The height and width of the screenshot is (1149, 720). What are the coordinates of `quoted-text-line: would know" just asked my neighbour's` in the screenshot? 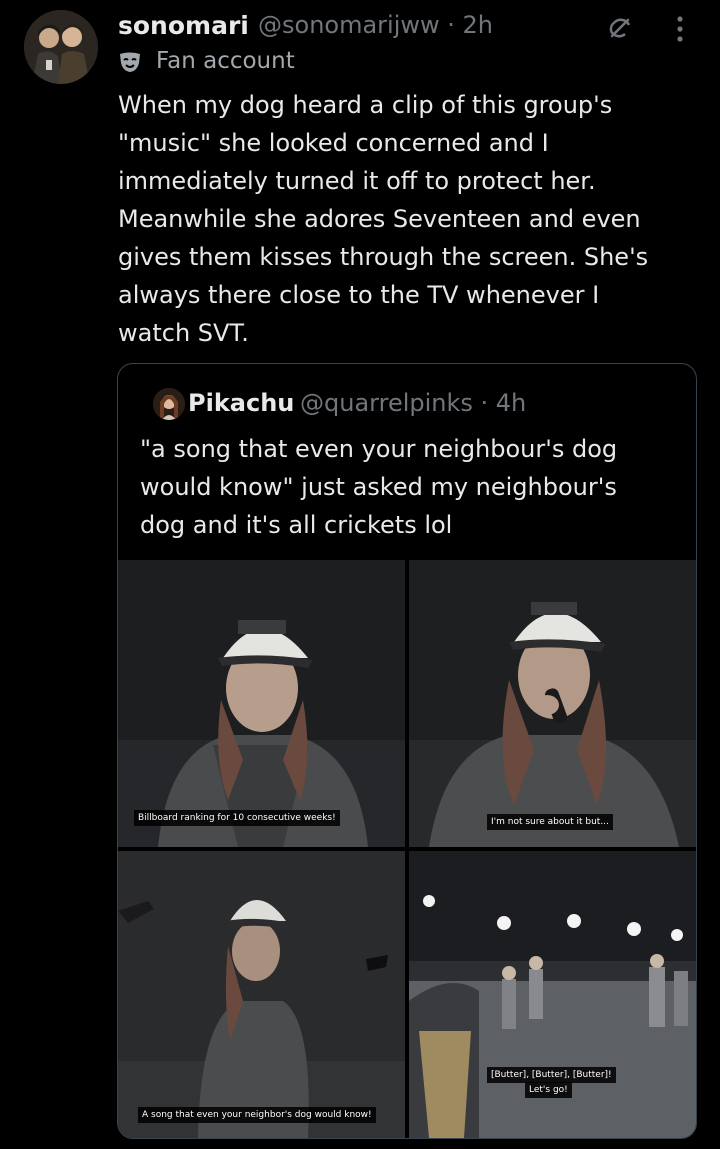 It's located at (378, 487).